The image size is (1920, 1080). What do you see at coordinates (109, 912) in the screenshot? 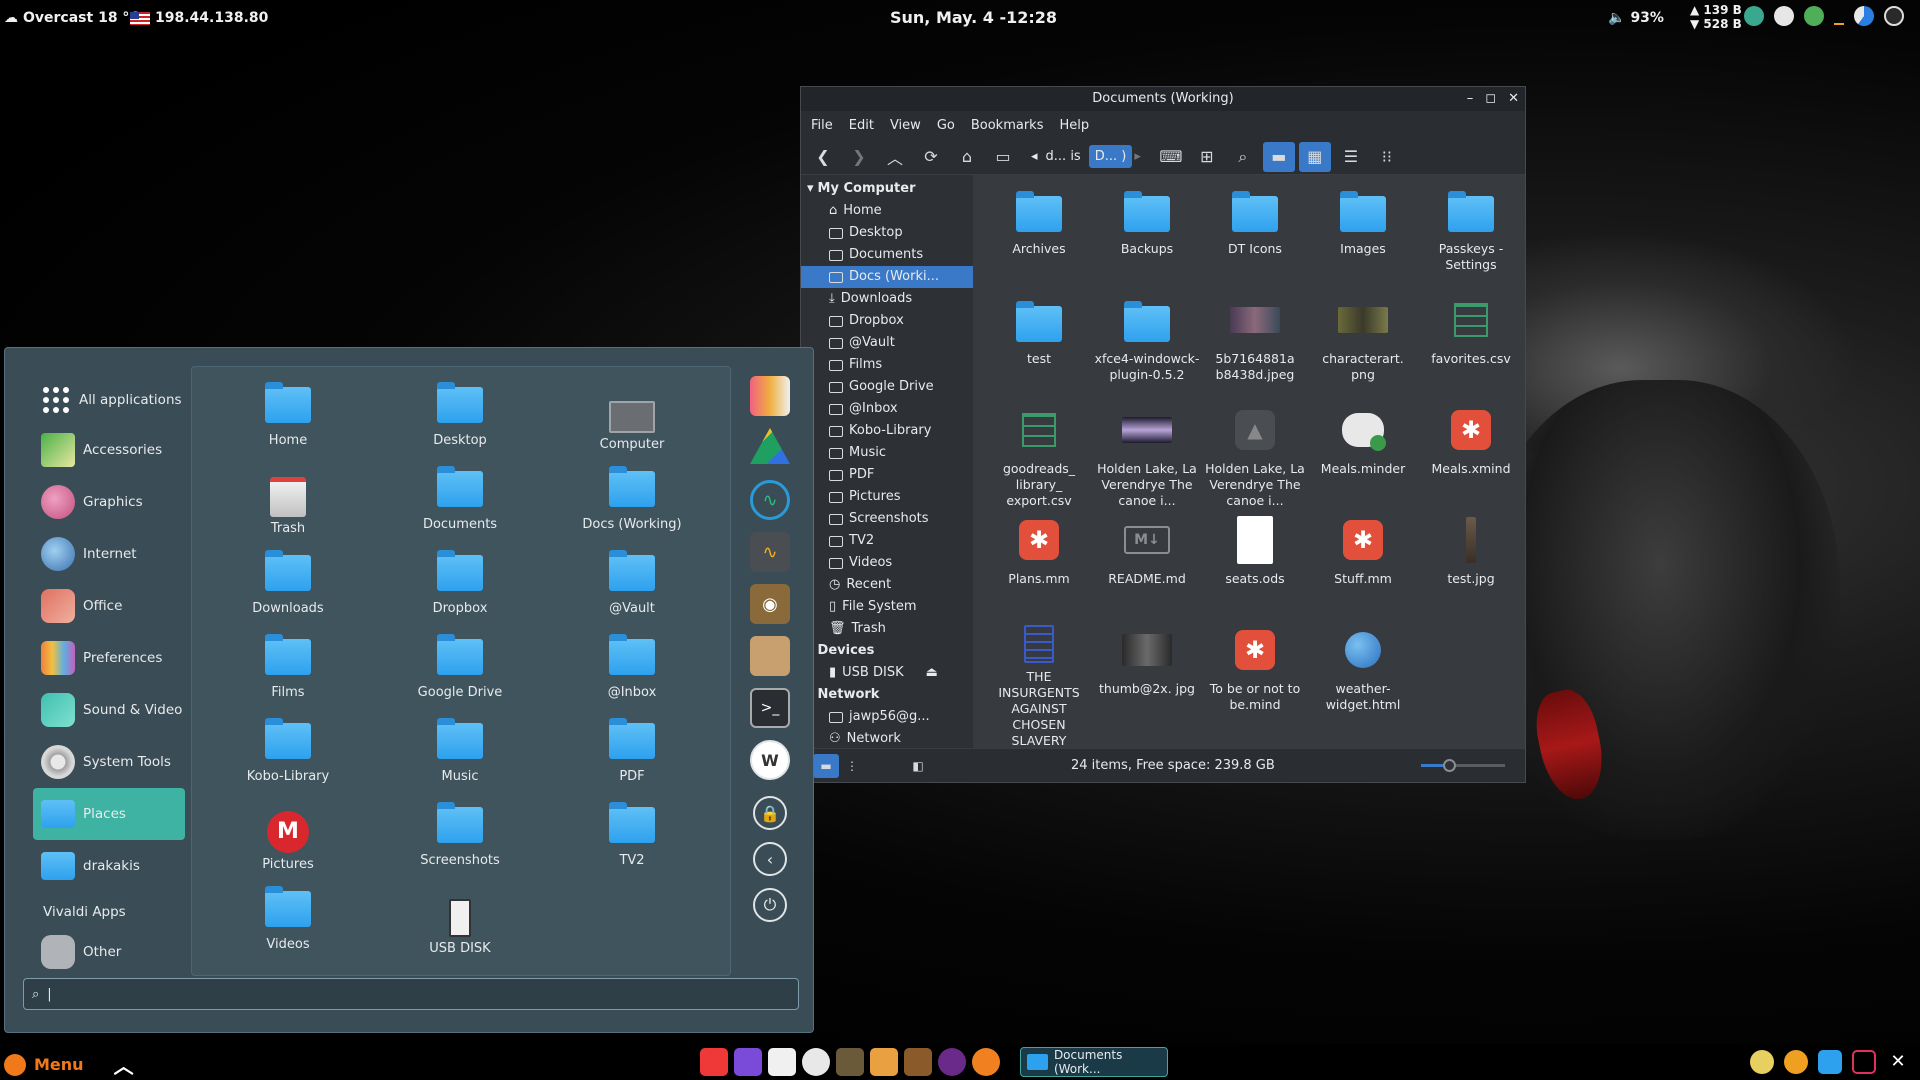
I see `category-vivaldi-apps: Vivaldi Apps` at bounding box center [109, 912].